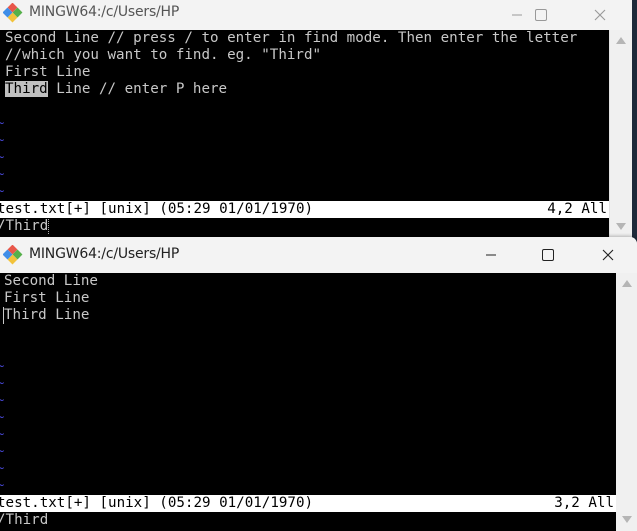  I want to click on line-text: Third Line, so click(47, 315).